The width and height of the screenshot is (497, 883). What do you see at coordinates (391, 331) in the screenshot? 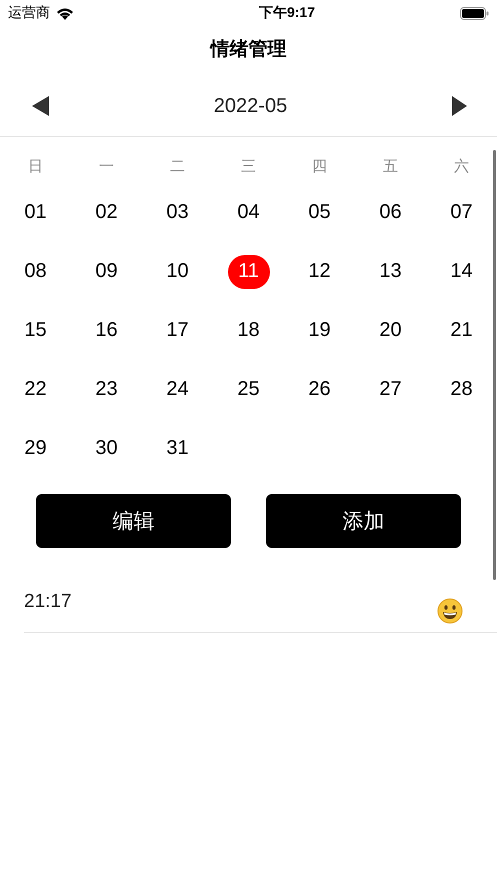
I see `calendar-day: 20` at bounding box center [391, 331].